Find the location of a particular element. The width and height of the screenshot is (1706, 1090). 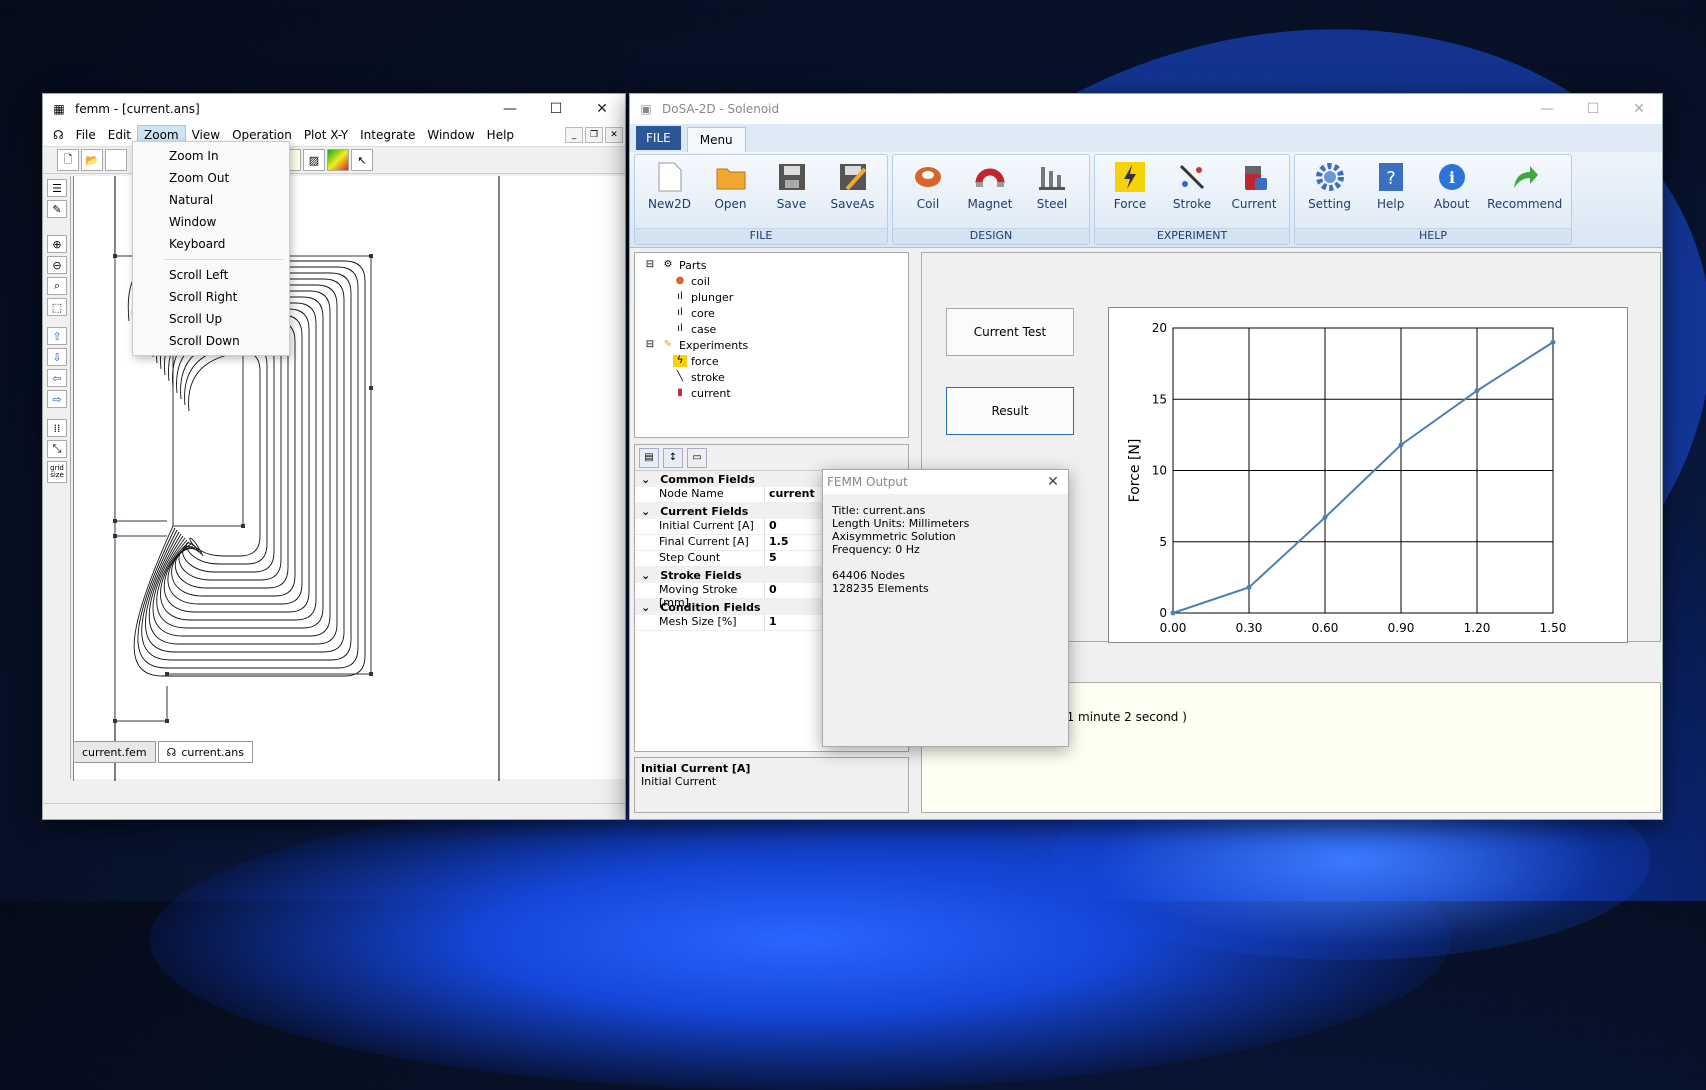

saveas-button: SaveAs is located at coordinates (852, 193).